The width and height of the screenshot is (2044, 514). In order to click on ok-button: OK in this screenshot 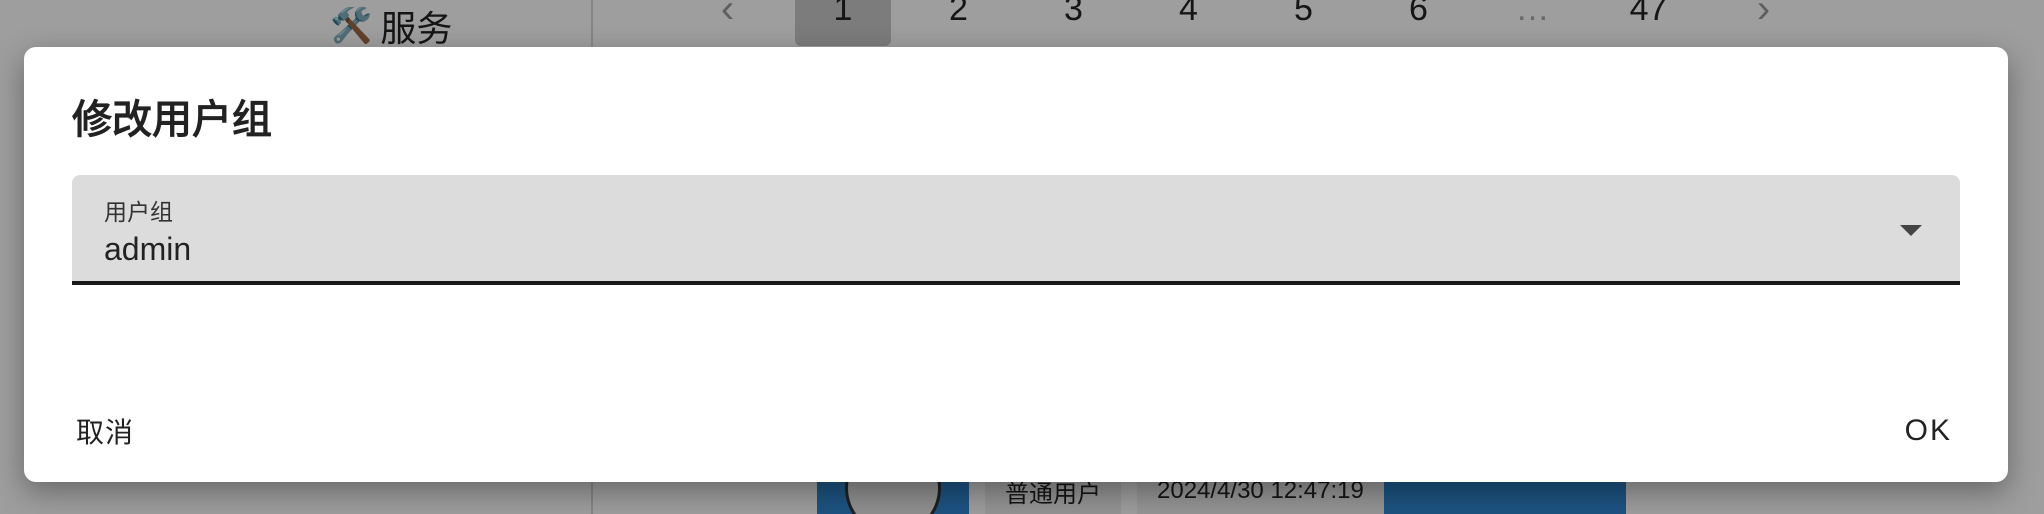, I will do `click(1928, 431)`.